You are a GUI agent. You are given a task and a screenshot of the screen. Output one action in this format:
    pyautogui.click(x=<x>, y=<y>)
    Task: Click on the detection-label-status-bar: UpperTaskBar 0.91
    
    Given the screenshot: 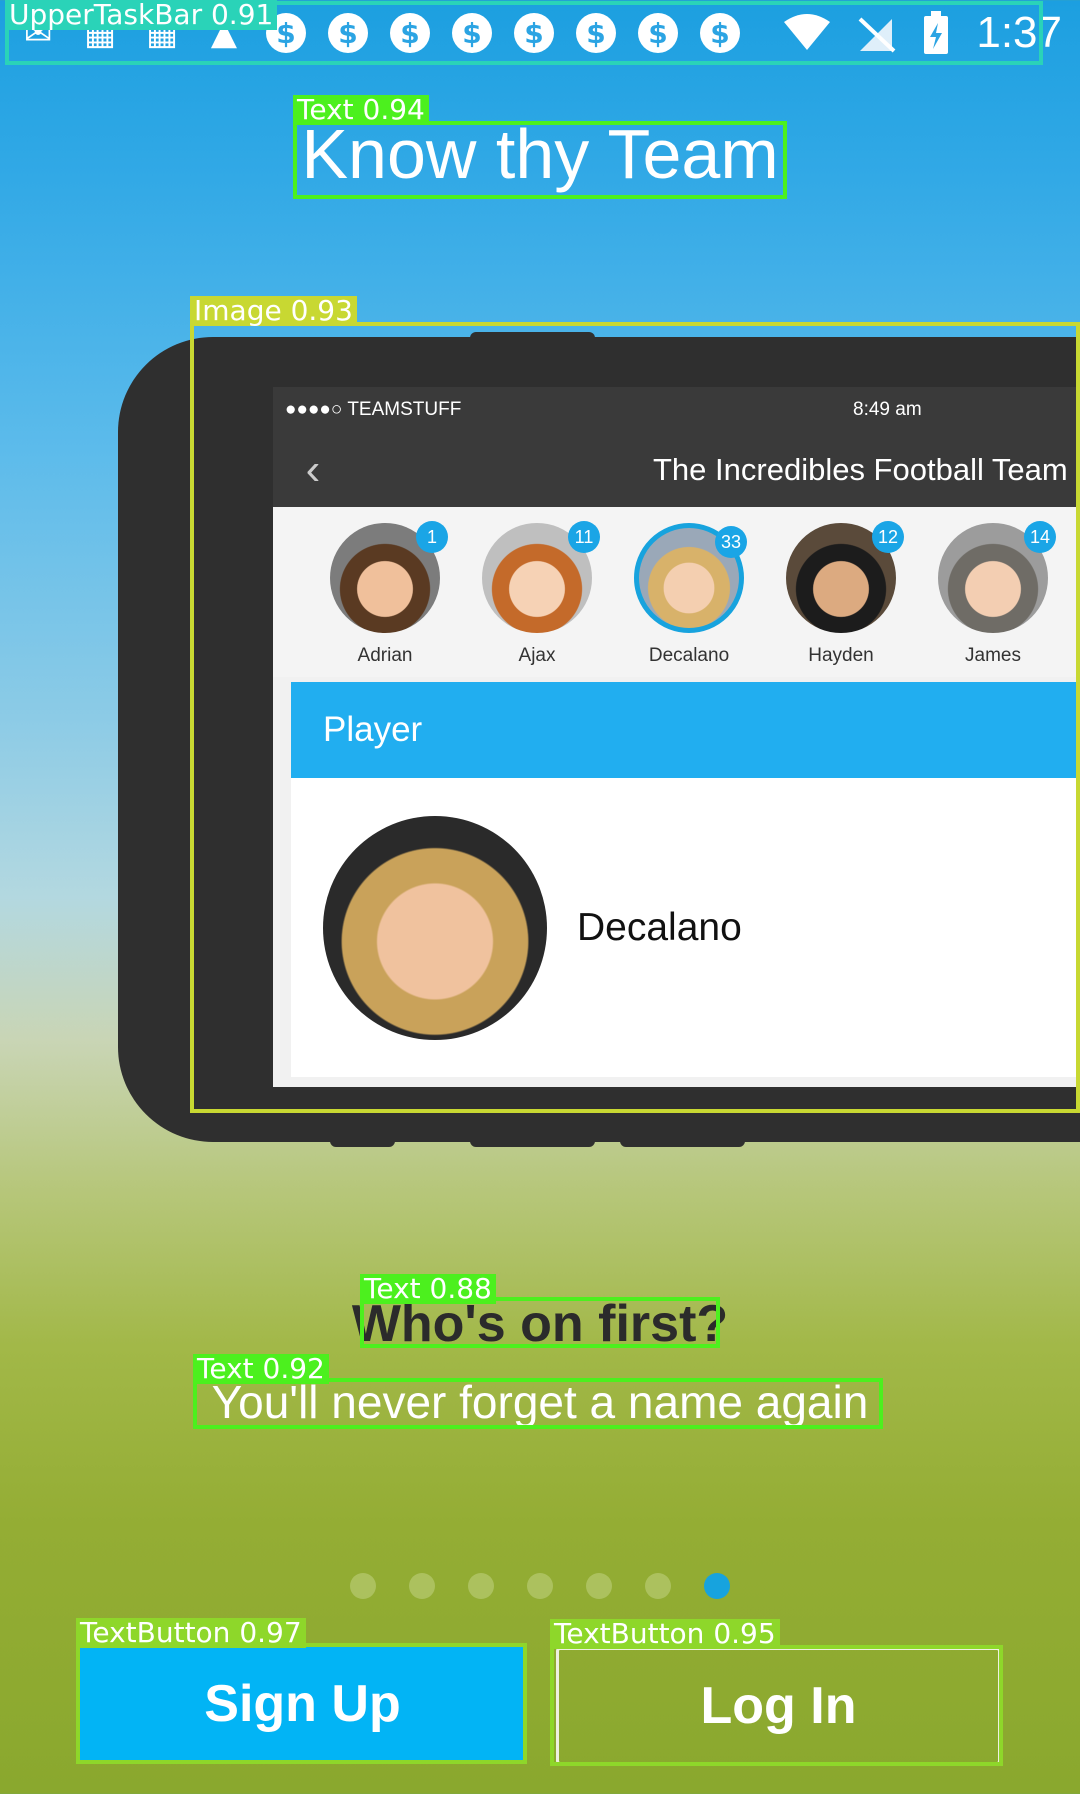 What is the action you would take?
    pyautogui.click(x=141, y=15)
    